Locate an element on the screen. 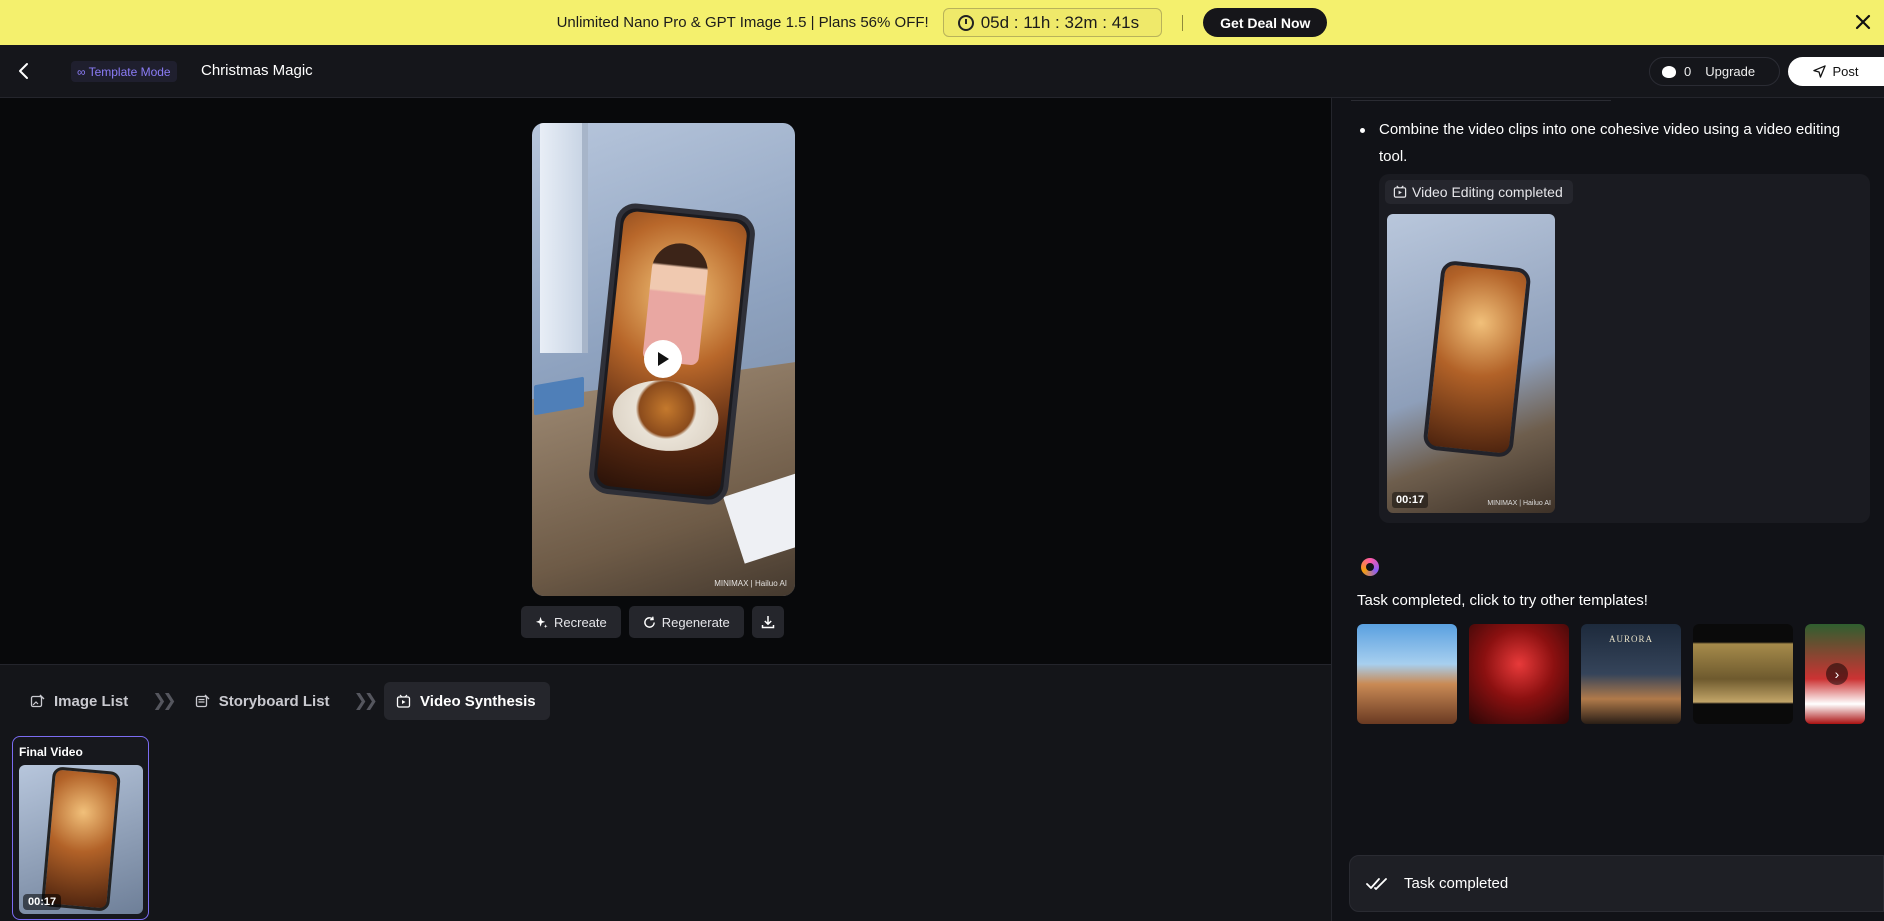 The height and width of the screenshot is (921, 1884). template-mode-tag: ∞ Template Mode is located at coordinates (124, 71).